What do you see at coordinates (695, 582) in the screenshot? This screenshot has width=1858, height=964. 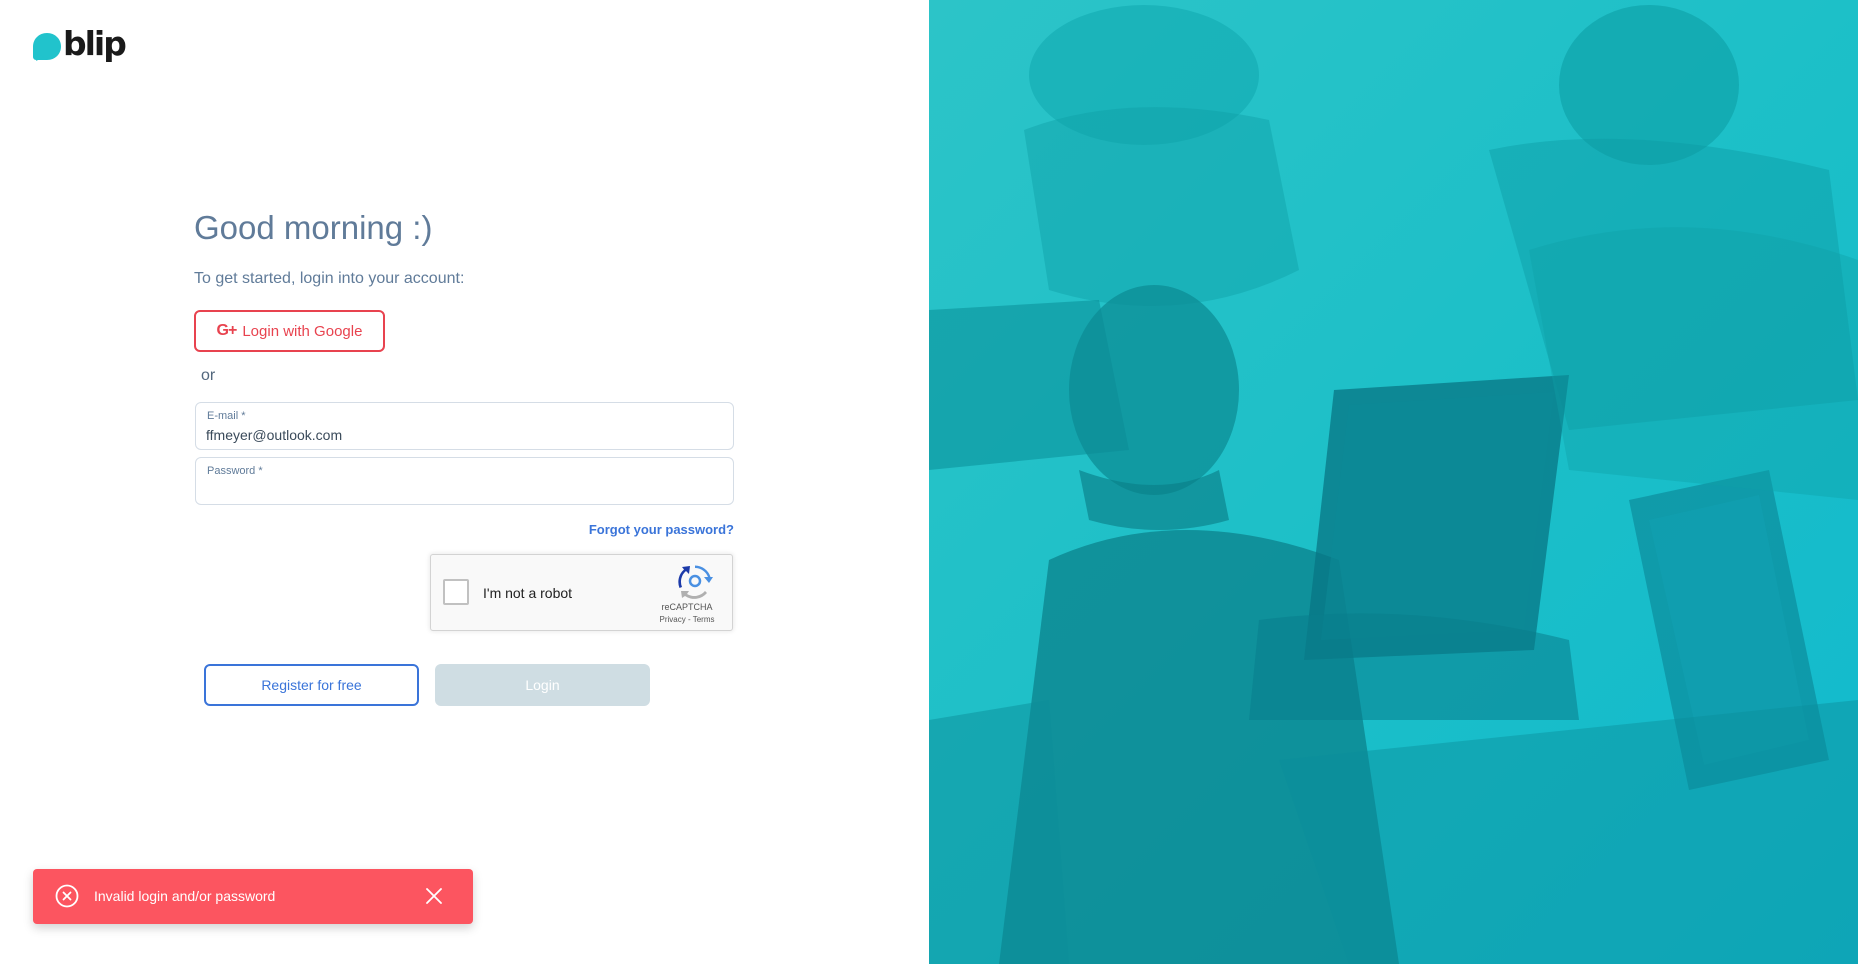 I see `recaptcha-logo-icon` at bounding box center [695, 582].